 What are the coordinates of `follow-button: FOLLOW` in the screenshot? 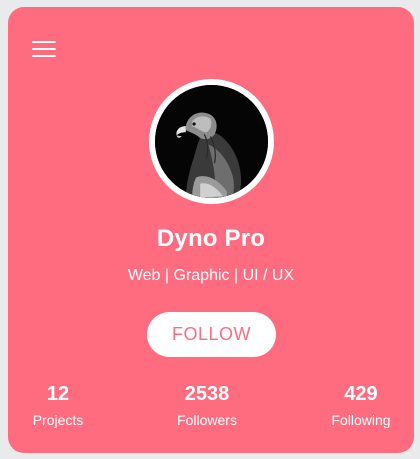 It's located at (211, 334).